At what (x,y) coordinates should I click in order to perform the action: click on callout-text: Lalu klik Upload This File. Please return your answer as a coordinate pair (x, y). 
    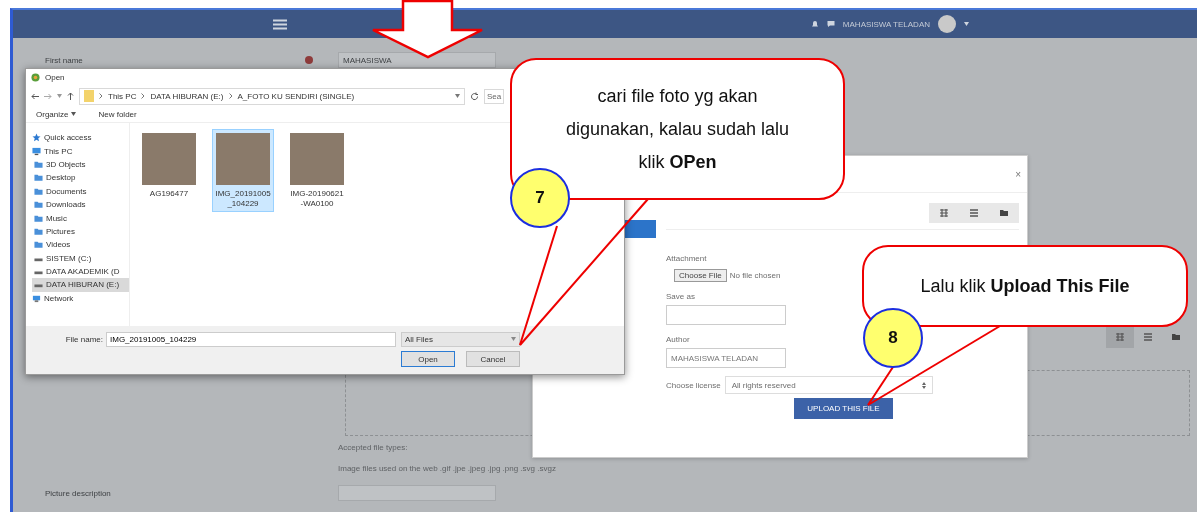
    Looking at the image, I should click on (1025, 286).